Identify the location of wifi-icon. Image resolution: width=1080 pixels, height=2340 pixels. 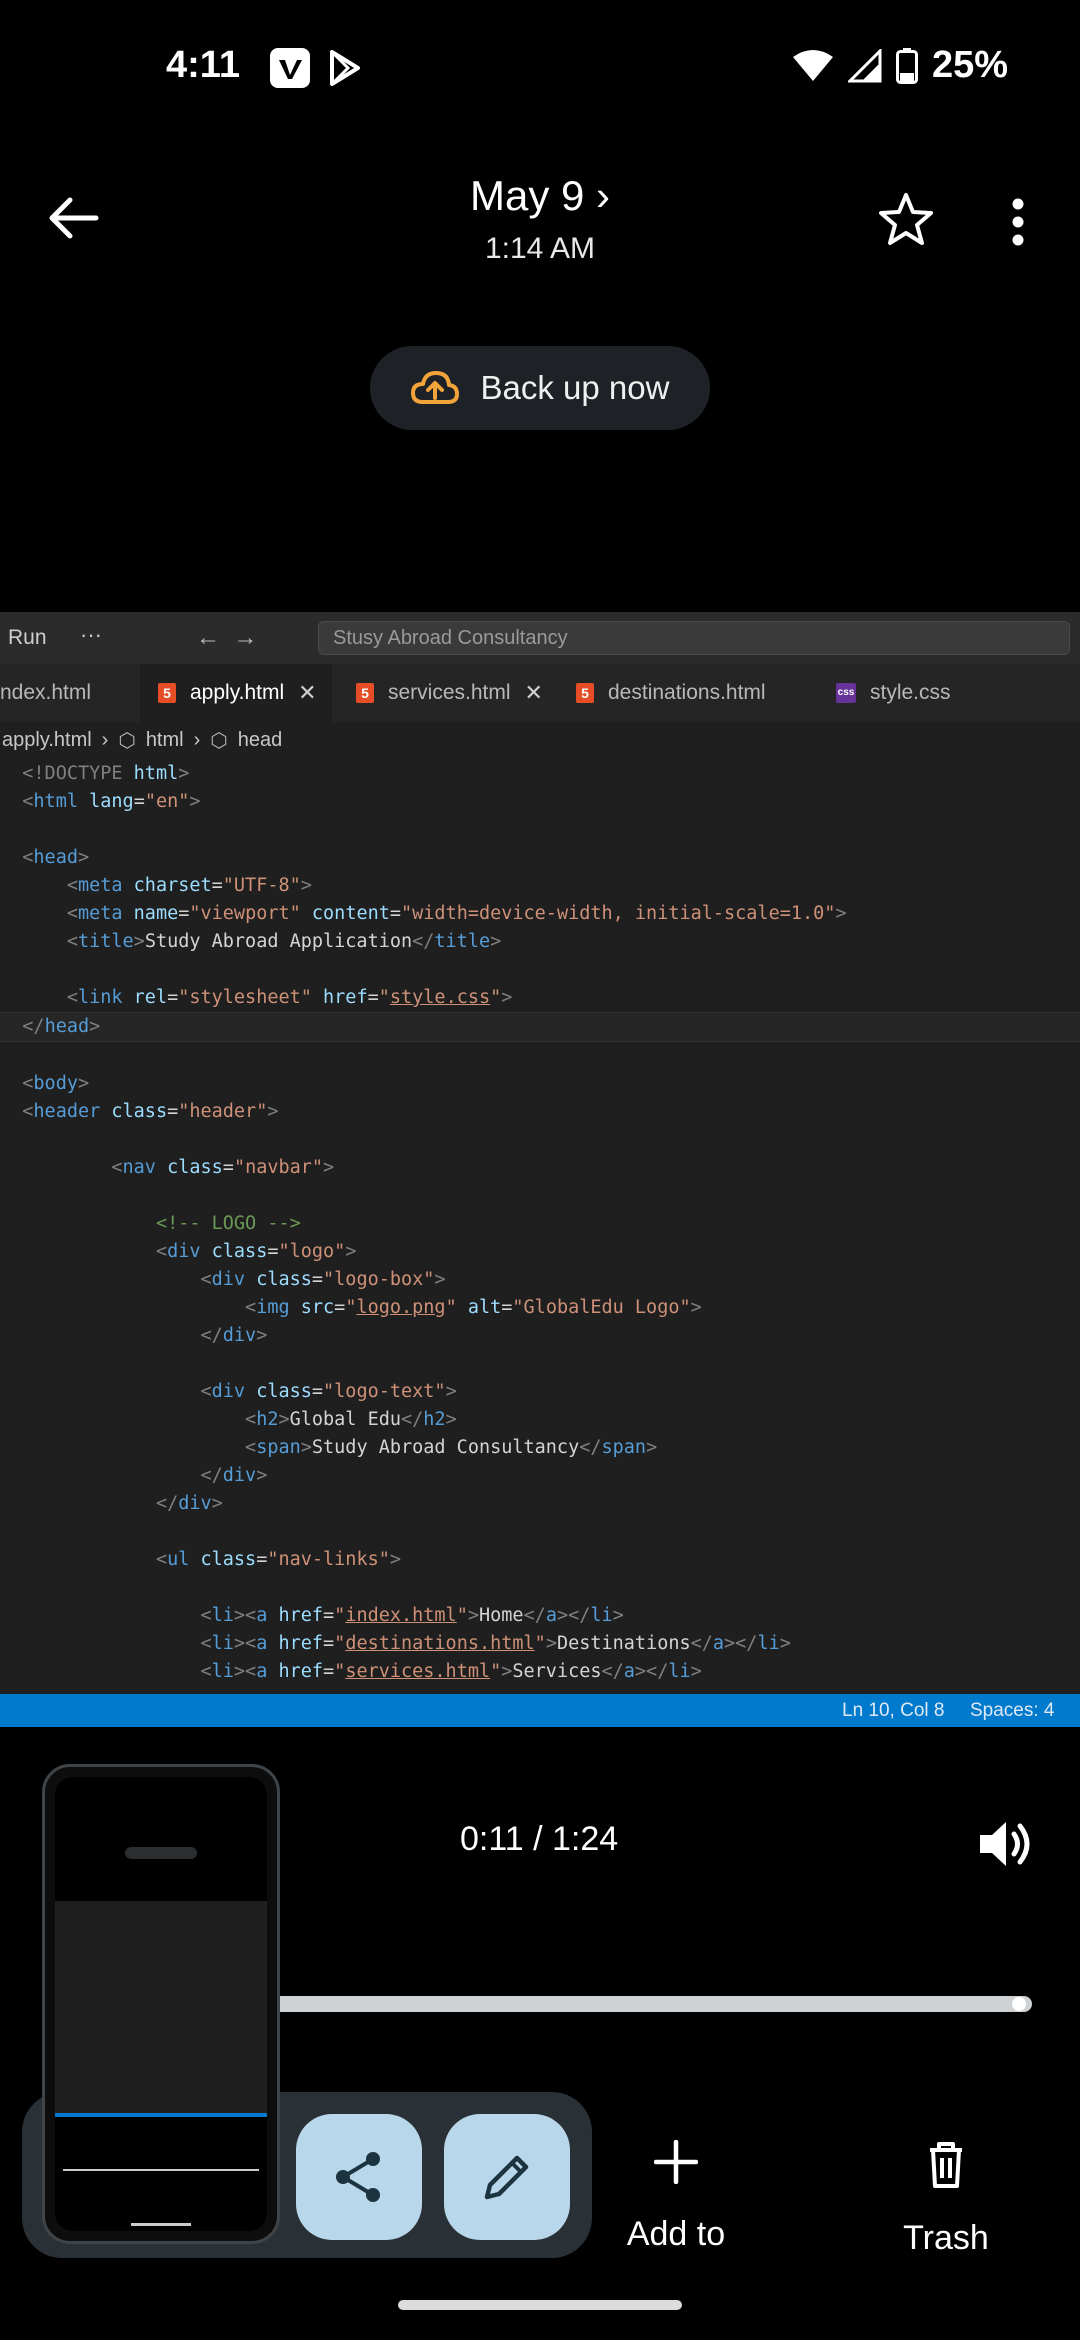
(812, 65).